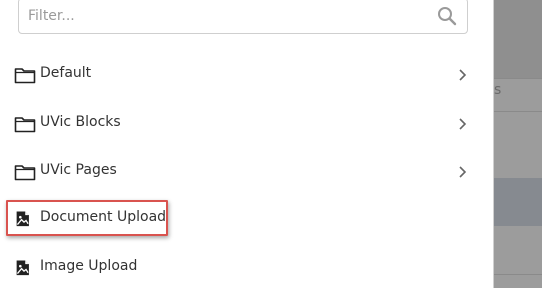 Image resolution: width=542 pixels, height=288 pixels. Describe the element at coordinates (87, 218) in the screenshot. I see `highlight-annotation` at that location.